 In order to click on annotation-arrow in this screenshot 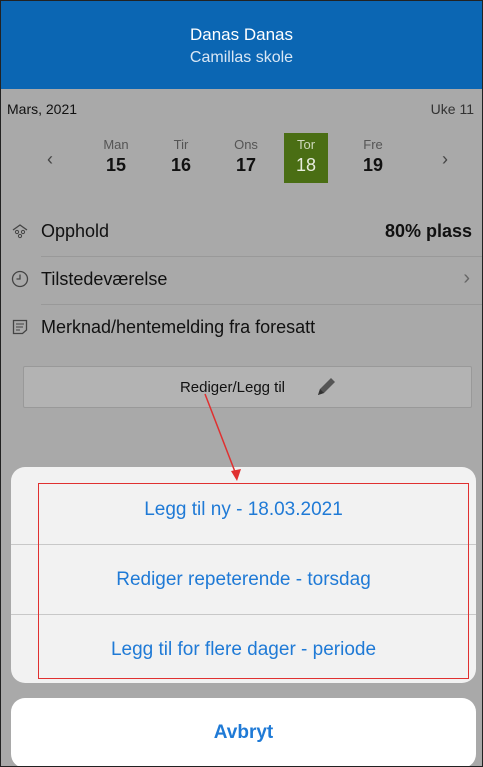, I will do `click(222, 437)`.